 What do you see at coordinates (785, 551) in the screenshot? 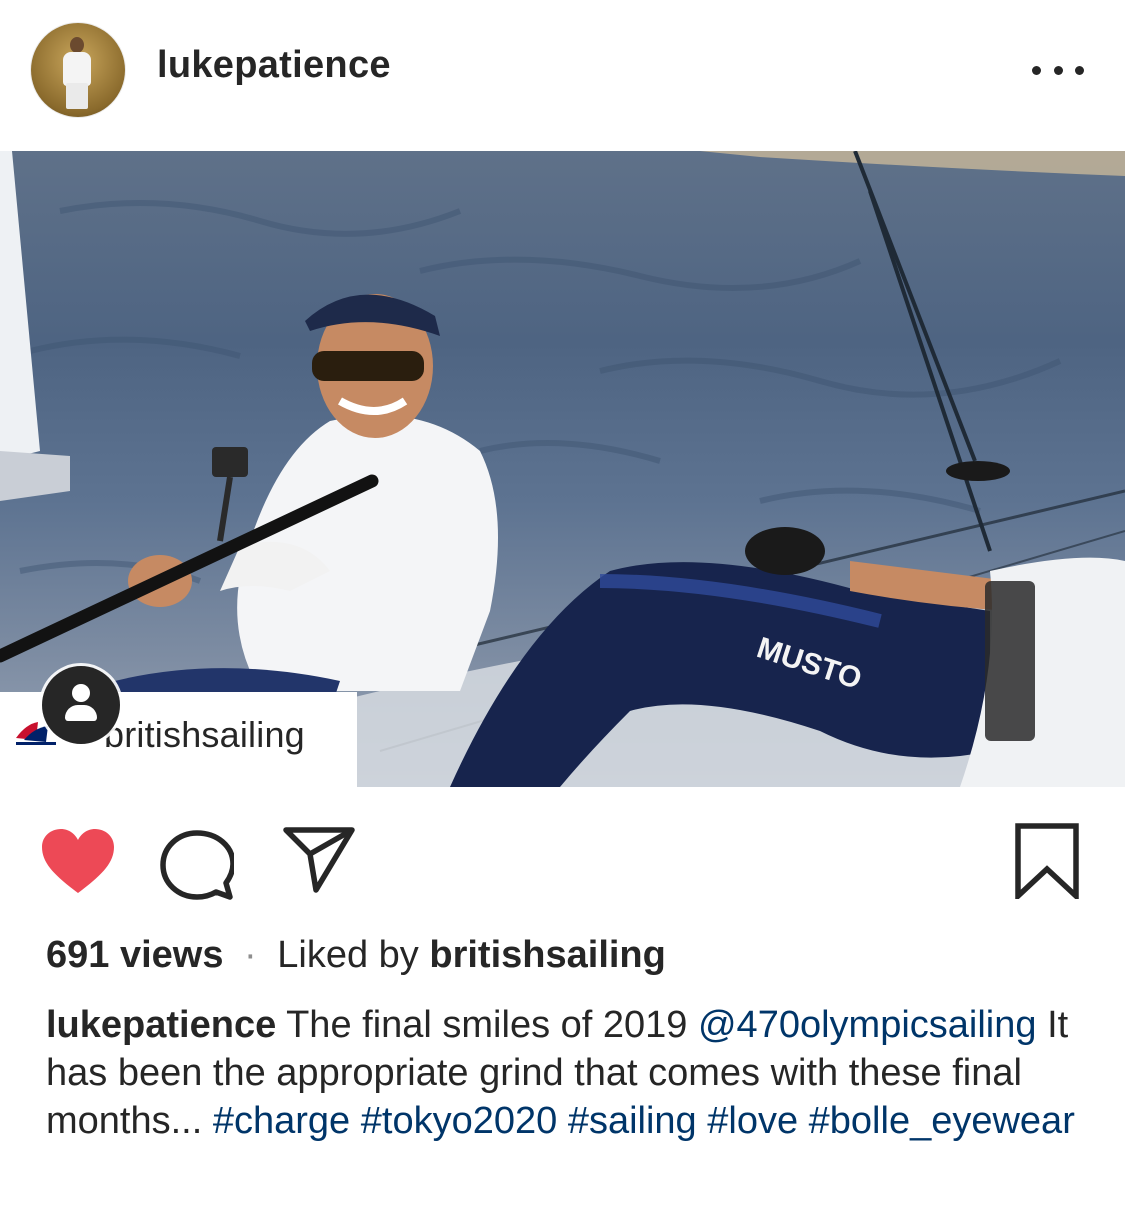
I see `sailing-glove` at bounding box center [785, 551].